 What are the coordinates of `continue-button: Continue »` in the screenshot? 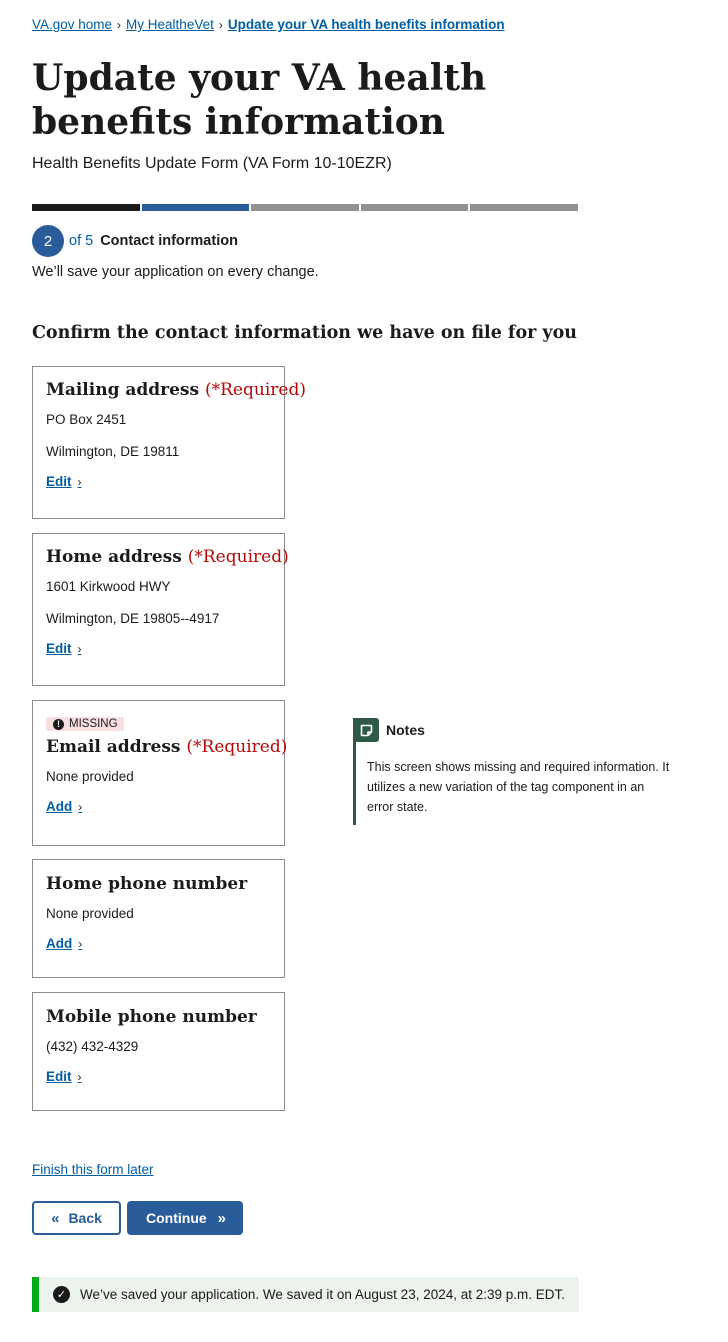 It's located at (185, 1218).